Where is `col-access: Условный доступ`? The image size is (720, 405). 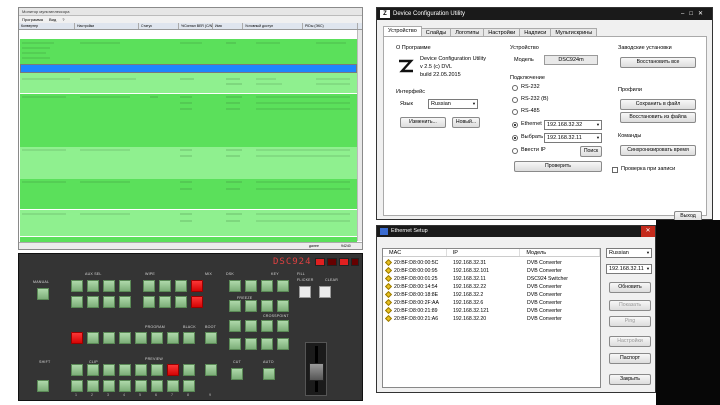
col-access: Условный доступ is located at coordinates (273, 26).